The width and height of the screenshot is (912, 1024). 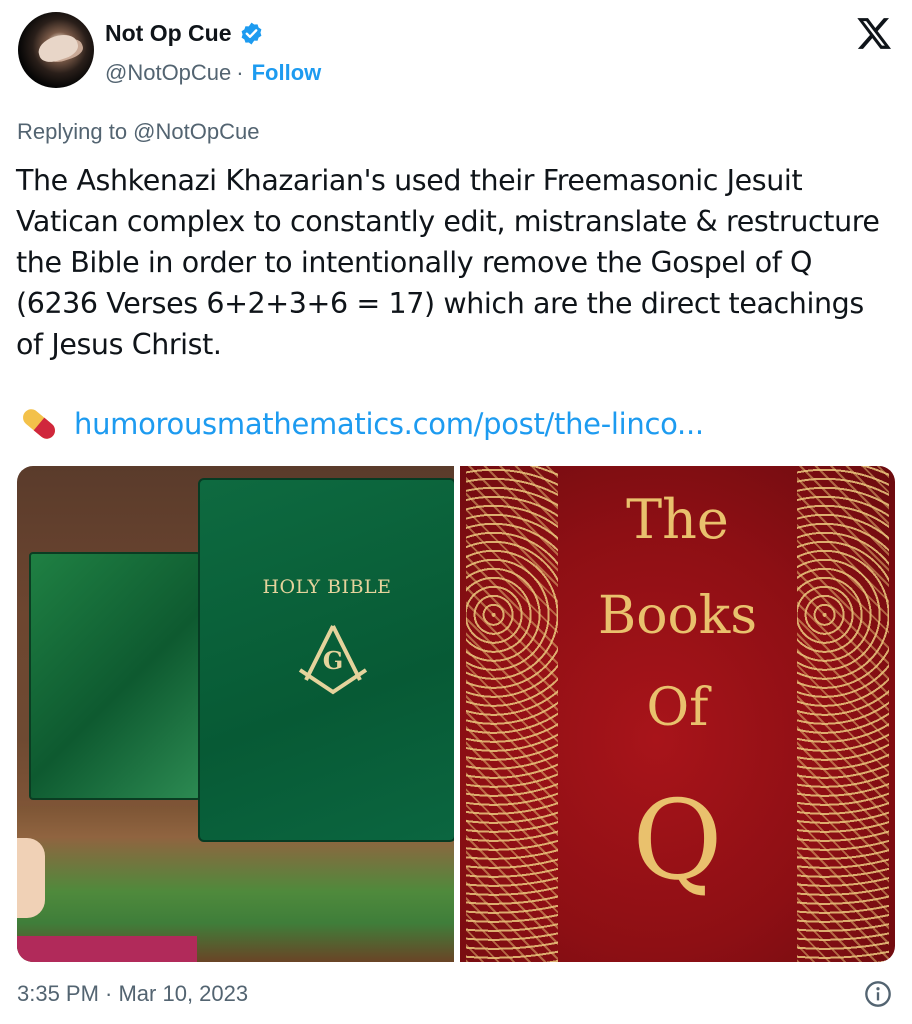 I want to click on masonic-emblem-icon: G, so click(x=333, y=660).